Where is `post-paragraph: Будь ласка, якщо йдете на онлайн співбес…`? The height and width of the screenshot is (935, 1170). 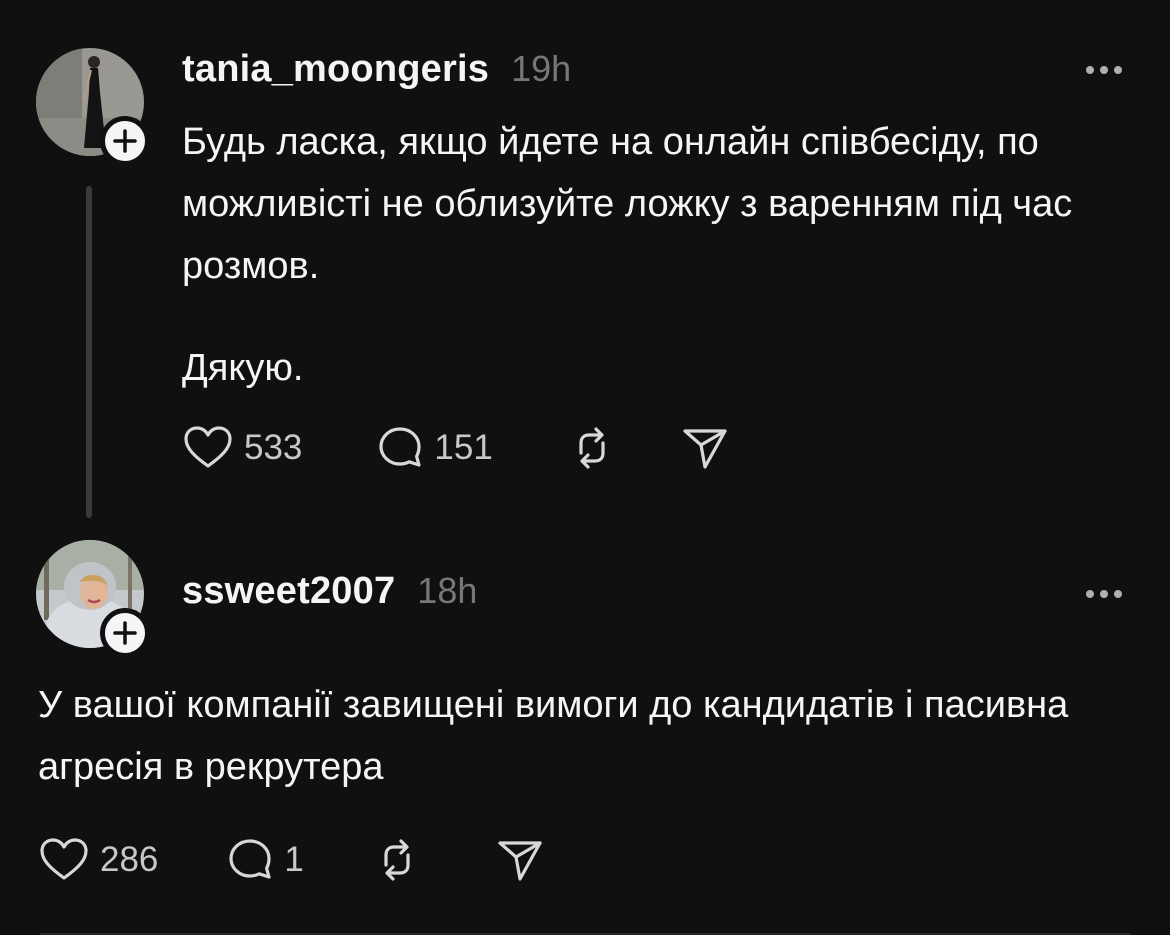 post-paragraph: Будь ласка, якщо йдете на онлайн співбес… is located at coordinates (627, 204).